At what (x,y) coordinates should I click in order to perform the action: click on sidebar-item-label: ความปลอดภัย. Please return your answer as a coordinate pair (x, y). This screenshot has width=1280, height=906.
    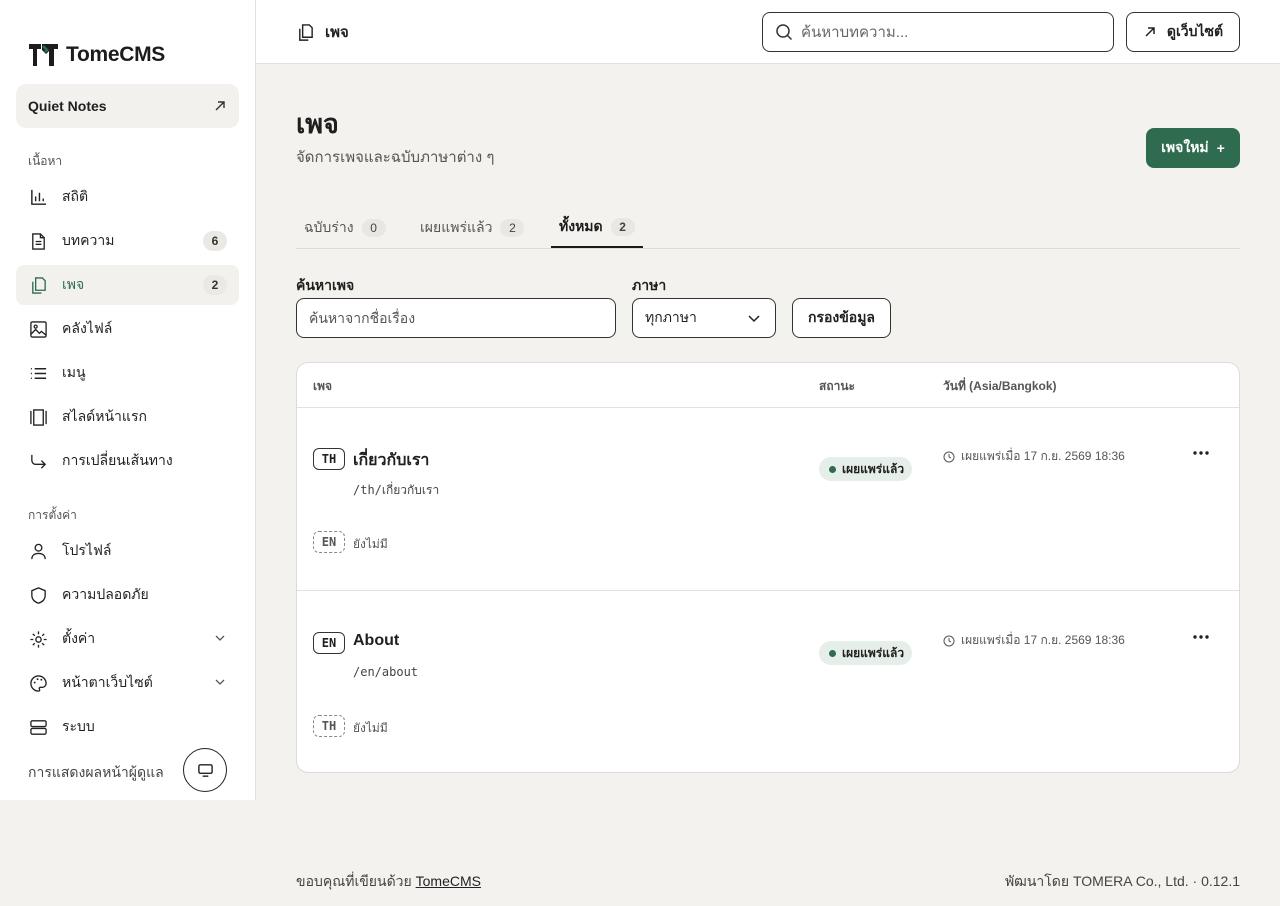
    Looking at the image, I should click on (105, 594).